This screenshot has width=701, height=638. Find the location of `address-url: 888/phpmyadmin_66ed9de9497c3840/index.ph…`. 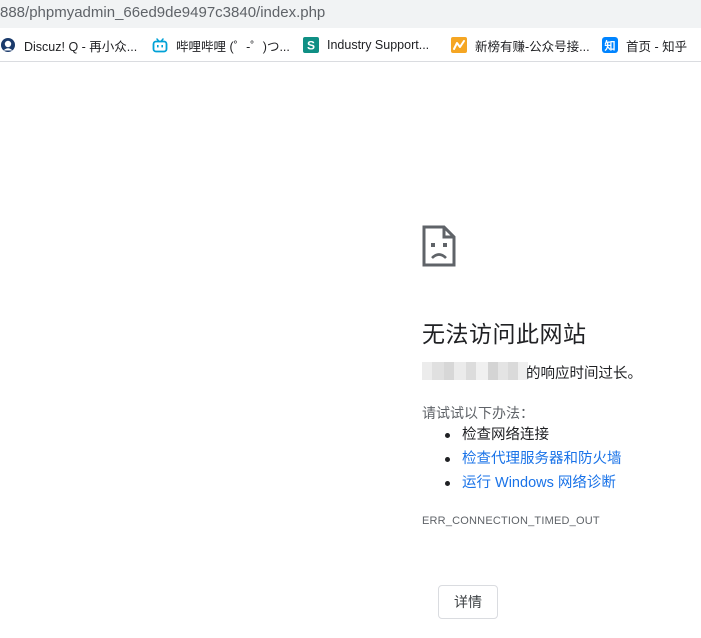

address-url: 888/phpmyadmin_66ed9de9497c3840/index.ph… is located at coordinates (162, 12).